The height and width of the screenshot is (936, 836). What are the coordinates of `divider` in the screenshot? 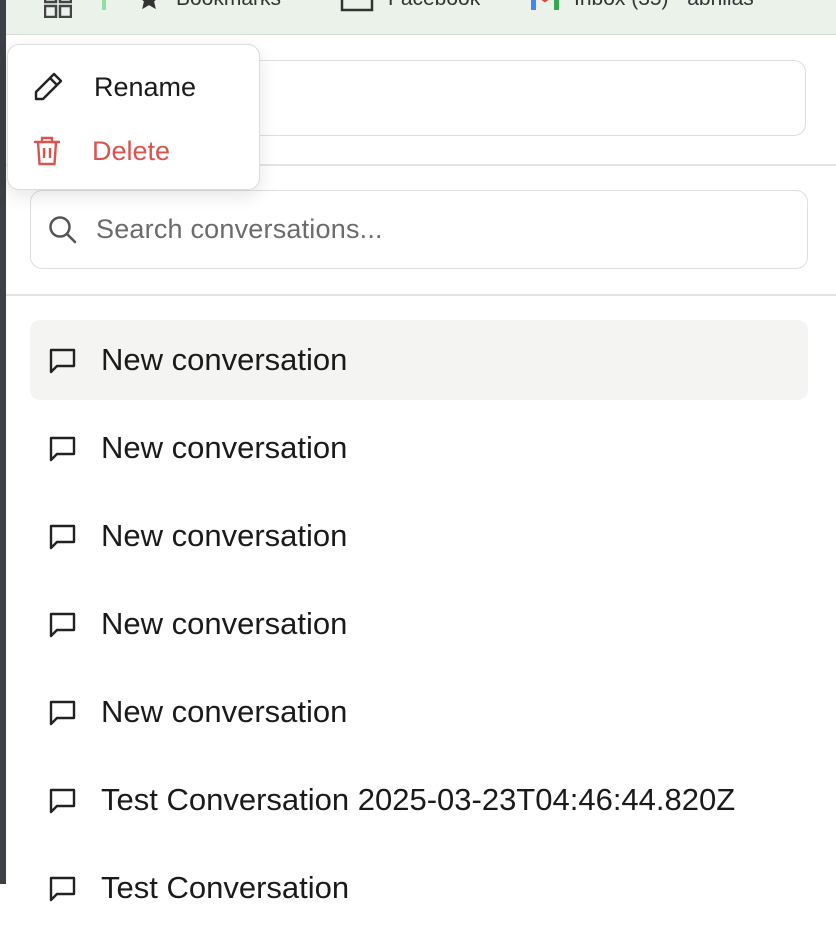 It's located at (421, 295).